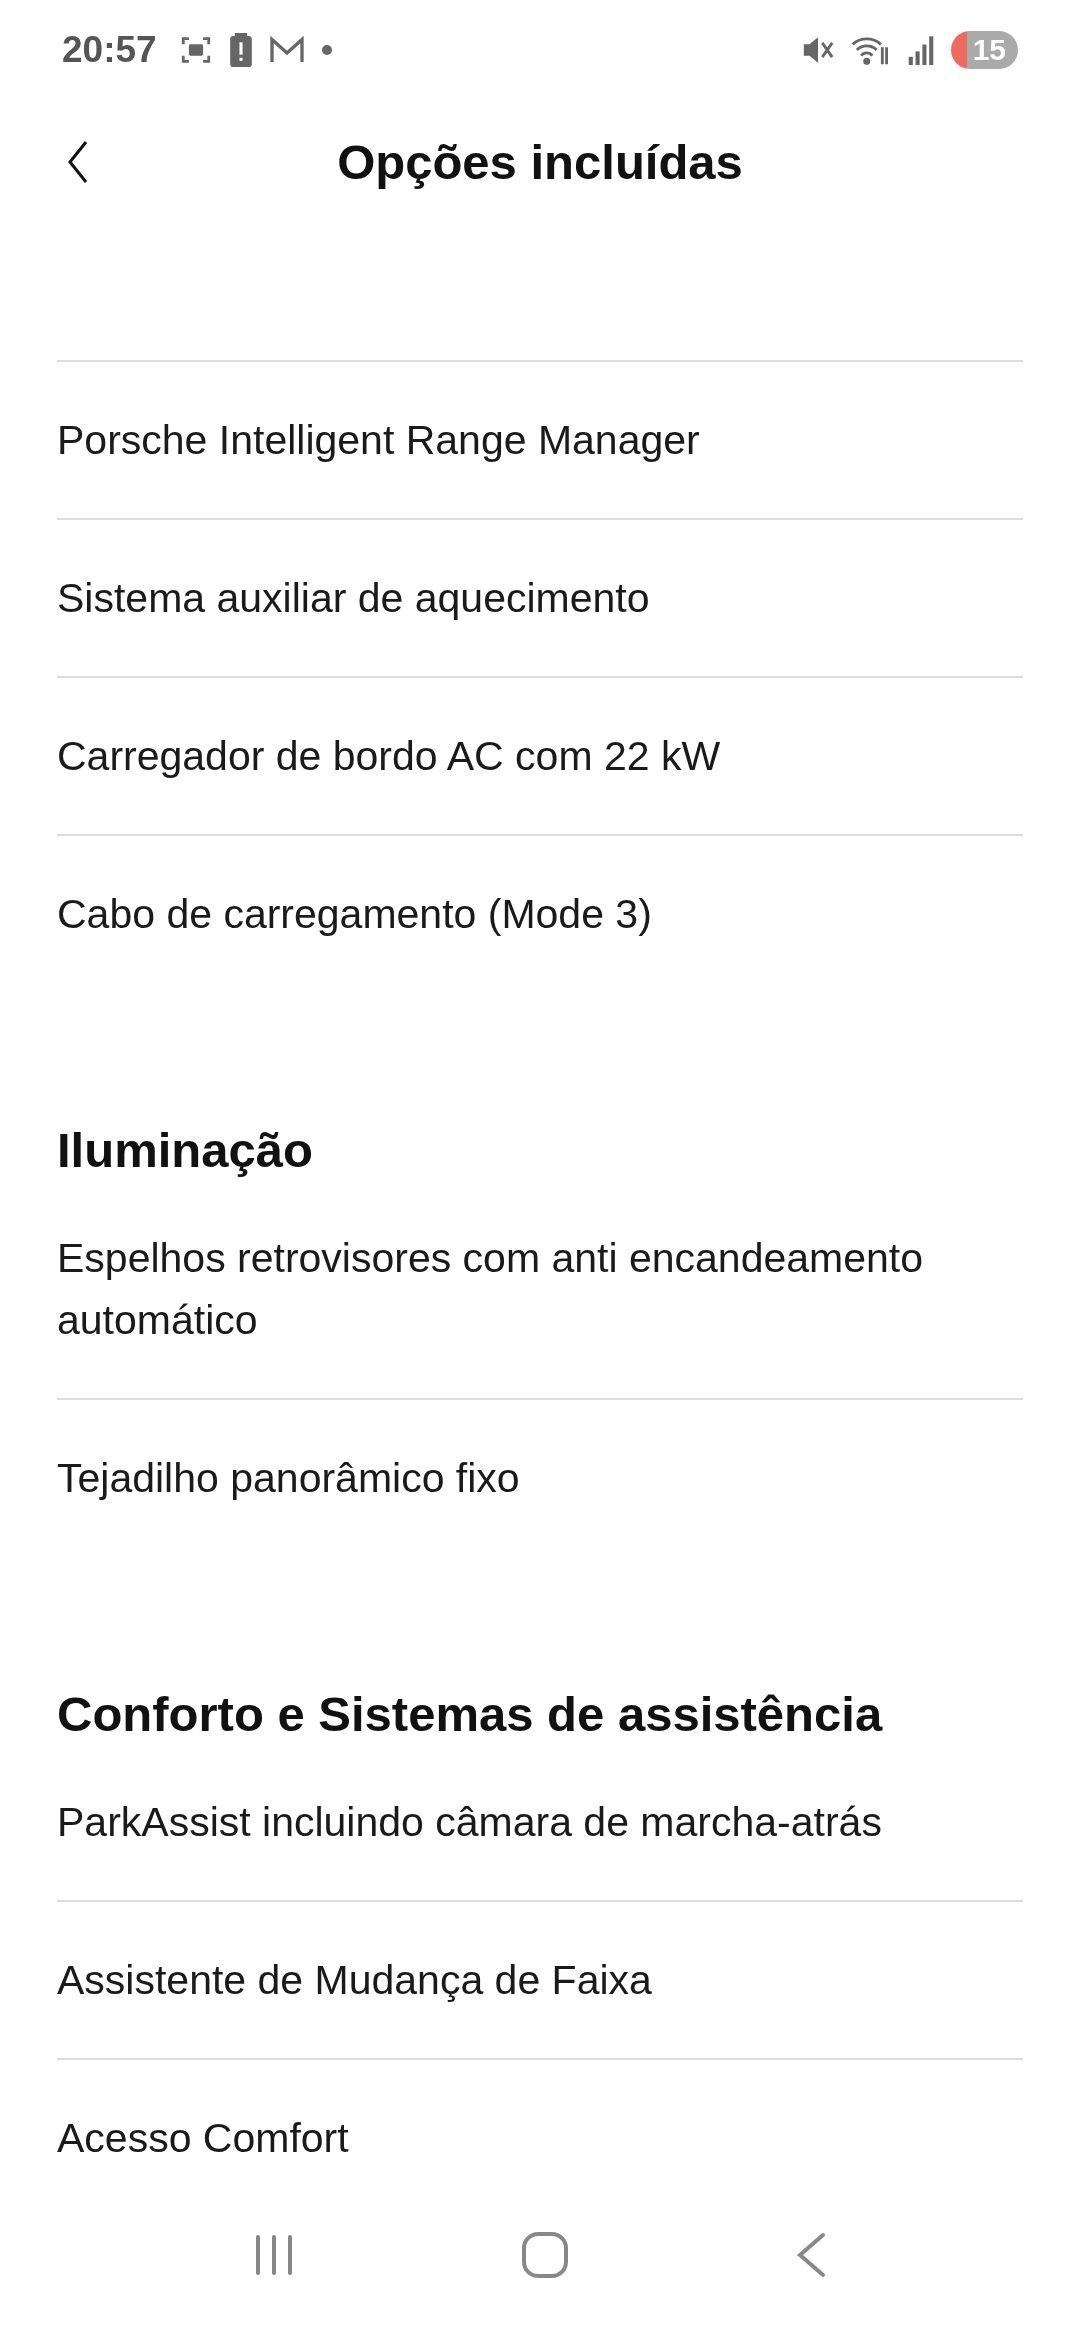 The height and width of the screenshot is (2340, 1080). What do you see at coordinates (78, 162) in the screenshot?
I see `back-icon` at bounding box center [78, 162].